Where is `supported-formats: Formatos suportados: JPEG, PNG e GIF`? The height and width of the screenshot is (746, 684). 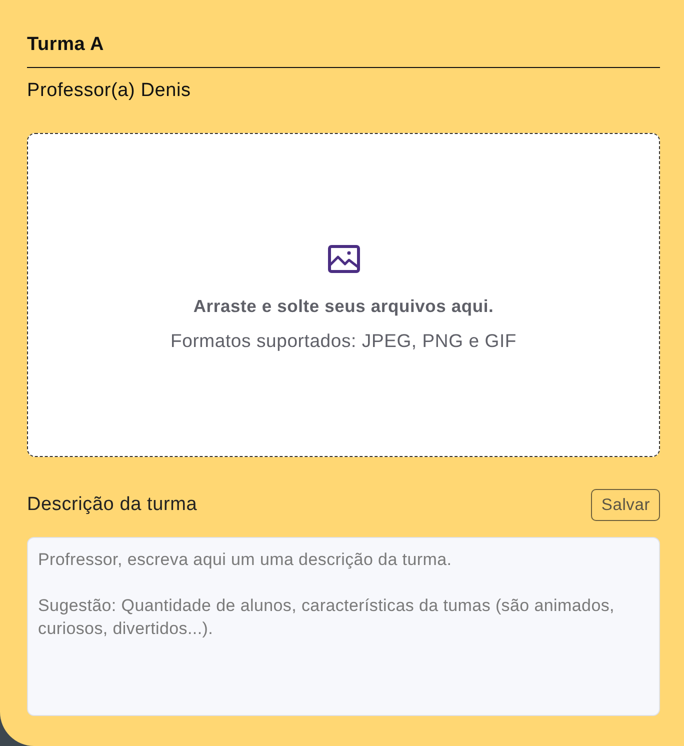 supported-formats: Formatos suportados: JPEG, PNG e GIF is located at coordinates (343, 341).